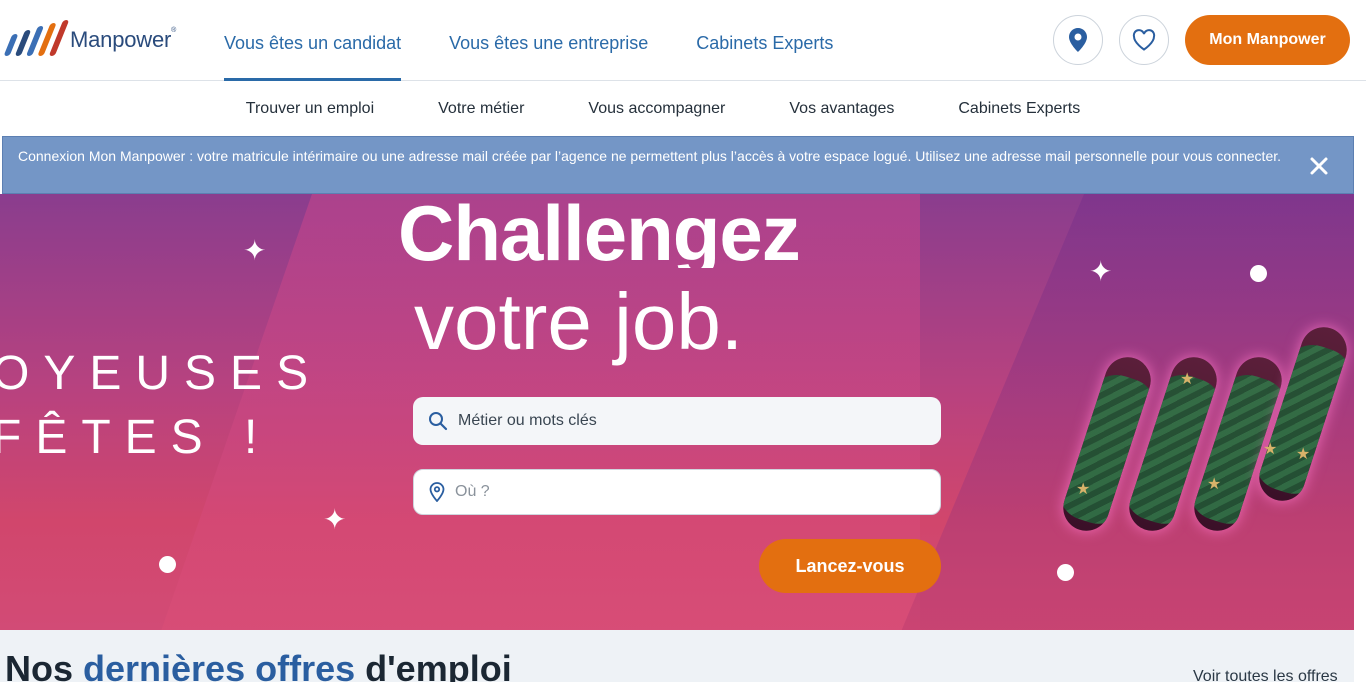 This screenshot has height=682, width=1366. What do you see at coordinates (310, 109) in the screenshot?
I see `subnav-trouver-emploi: Trouver un emploi` at bounding box center [310, 109].